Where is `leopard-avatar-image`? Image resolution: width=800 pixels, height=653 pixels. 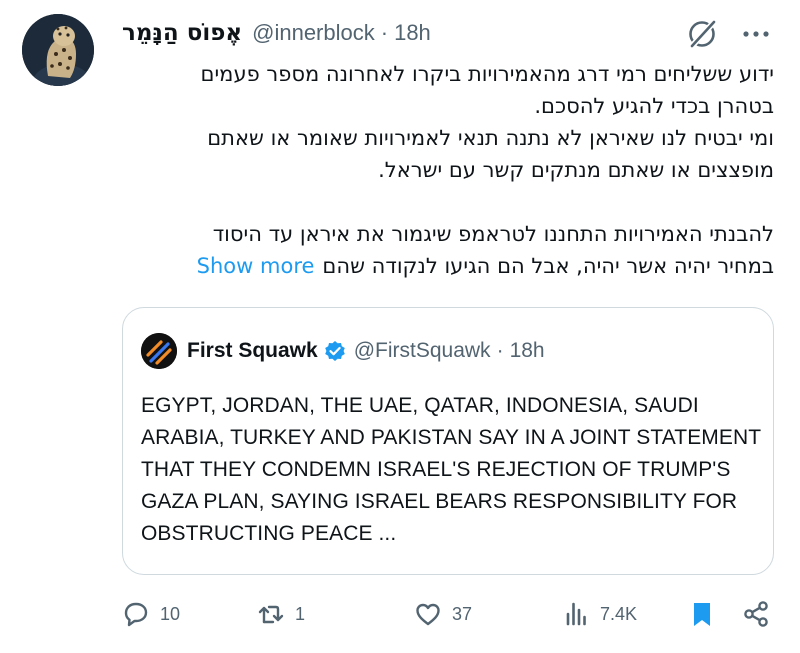 leopard-avatar-image is located at coordinates (58, 50).